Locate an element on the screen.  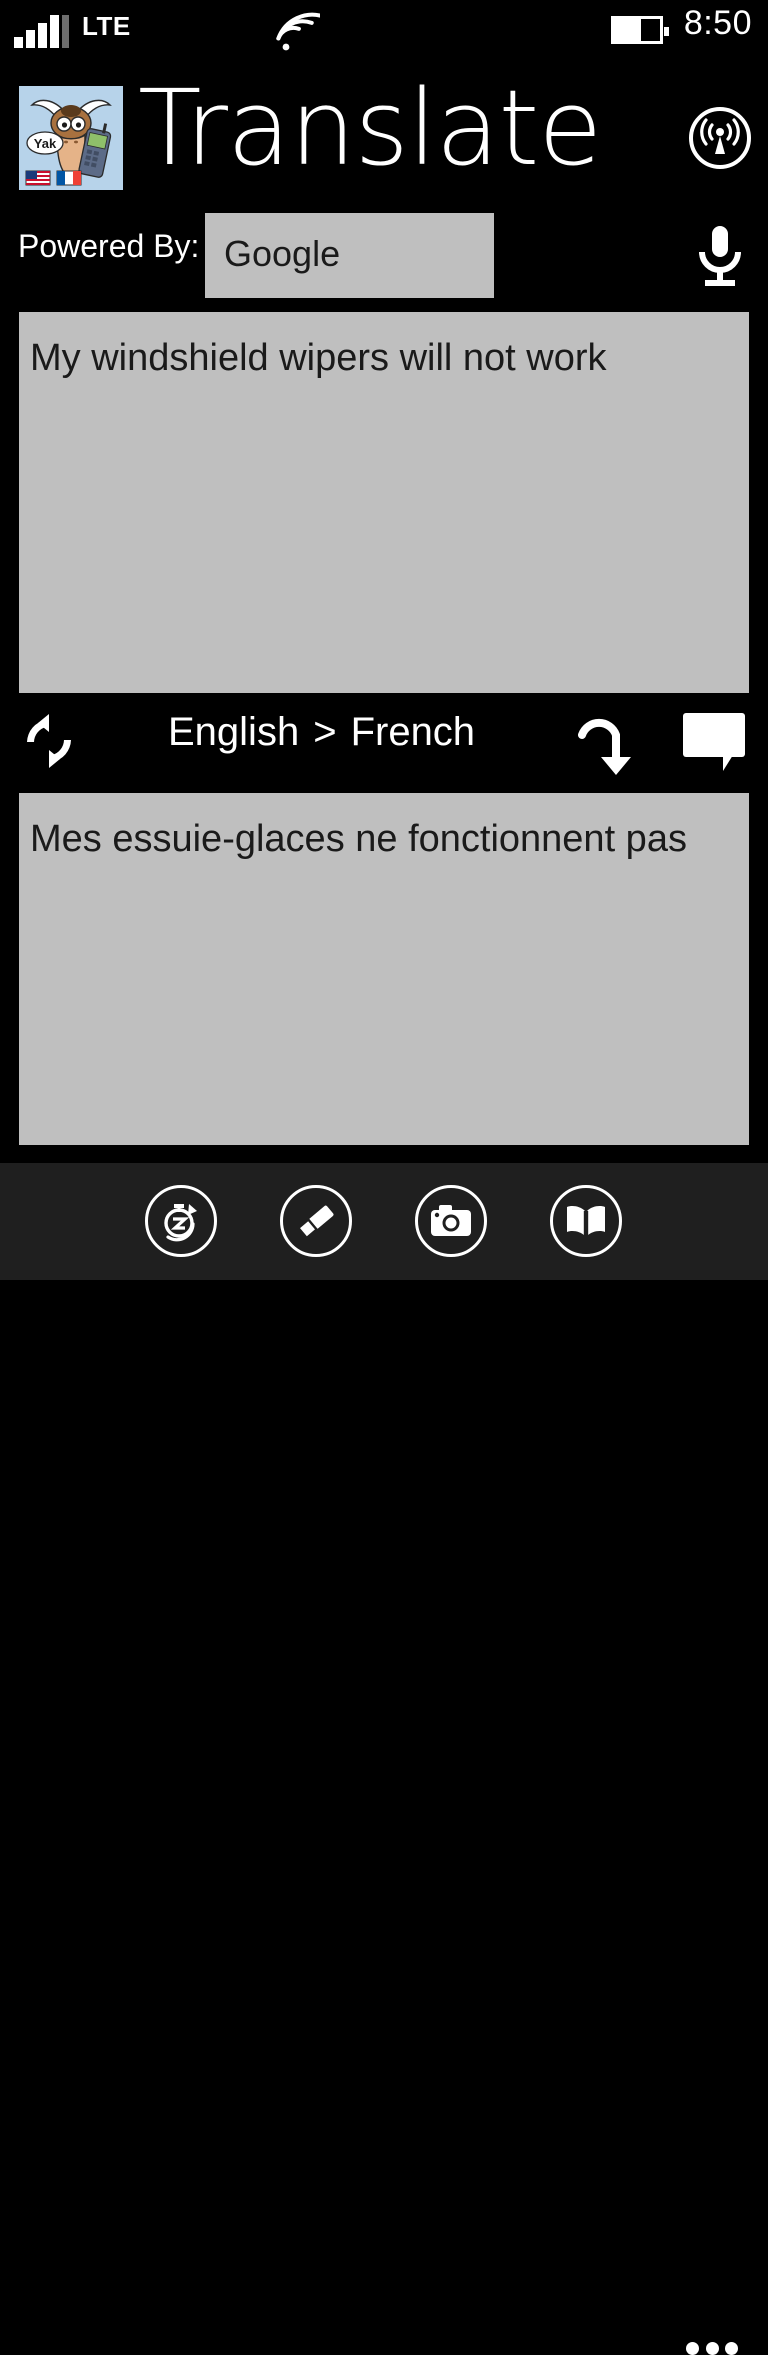
ellipsis-icon is located at coordinates (712, 2348).